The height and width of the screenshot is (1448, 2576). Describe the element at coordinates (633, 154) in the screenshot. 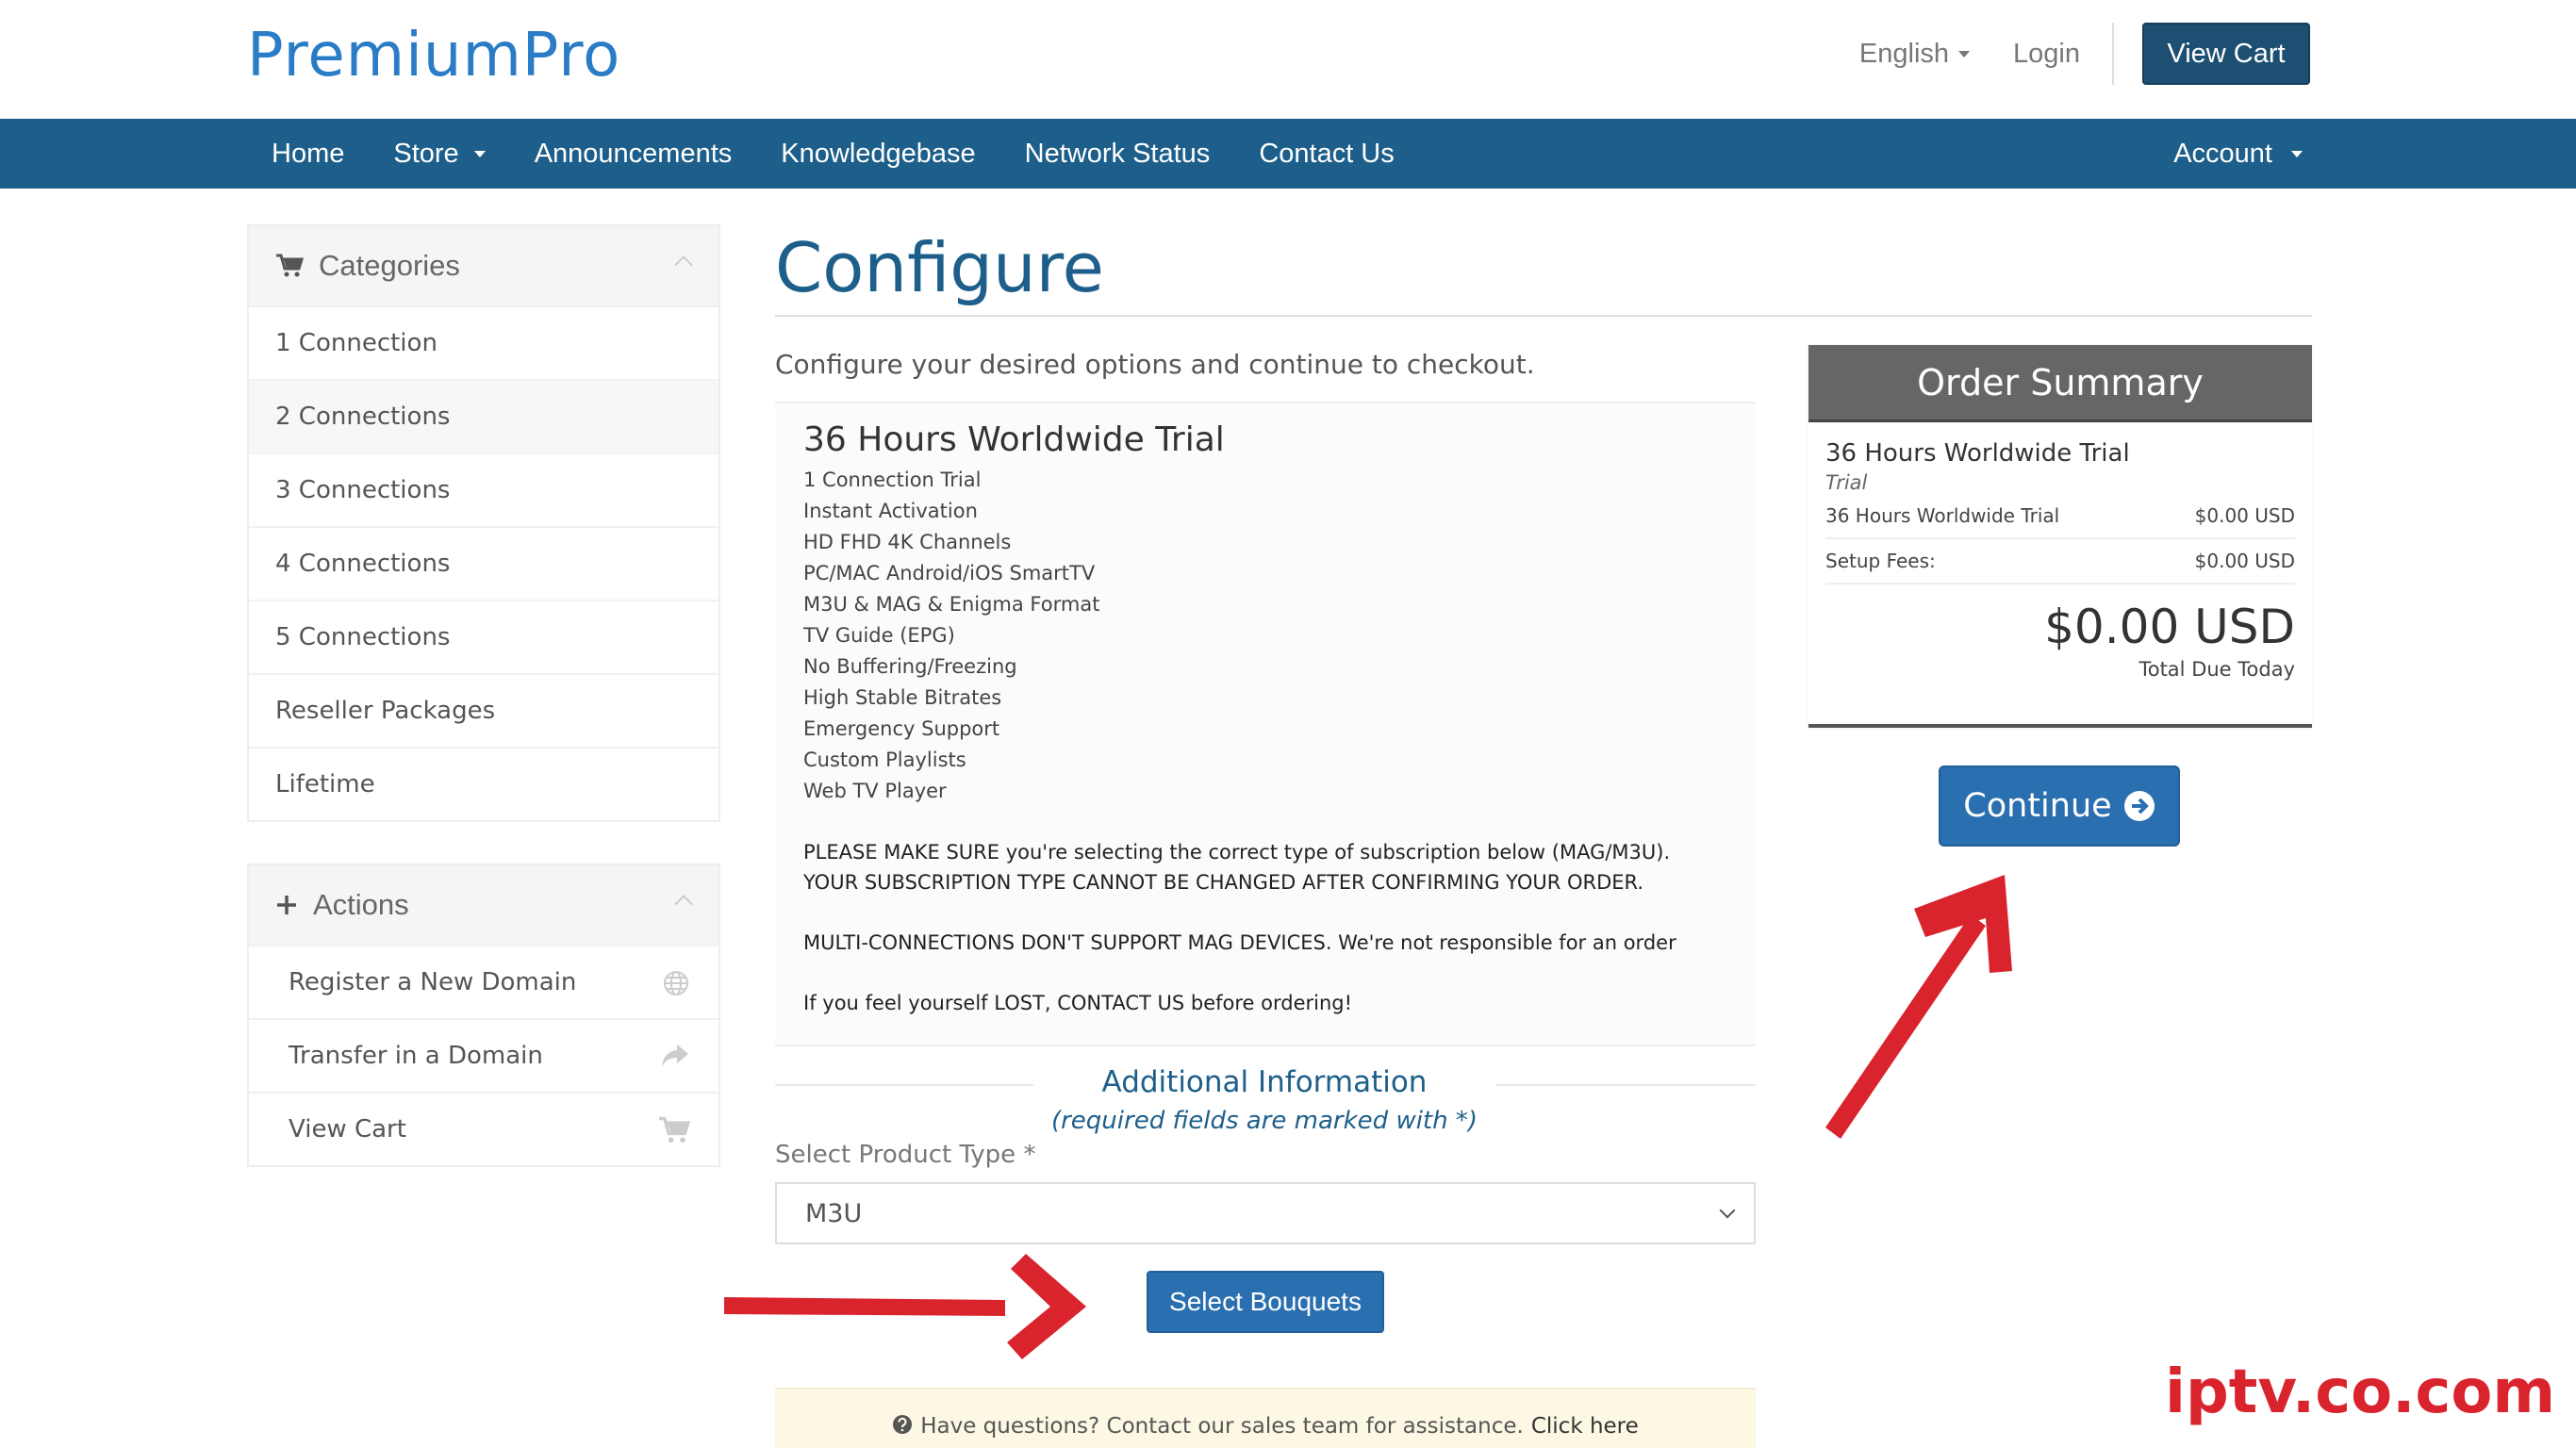

I see `nav-announcements: Announcements` at that location.